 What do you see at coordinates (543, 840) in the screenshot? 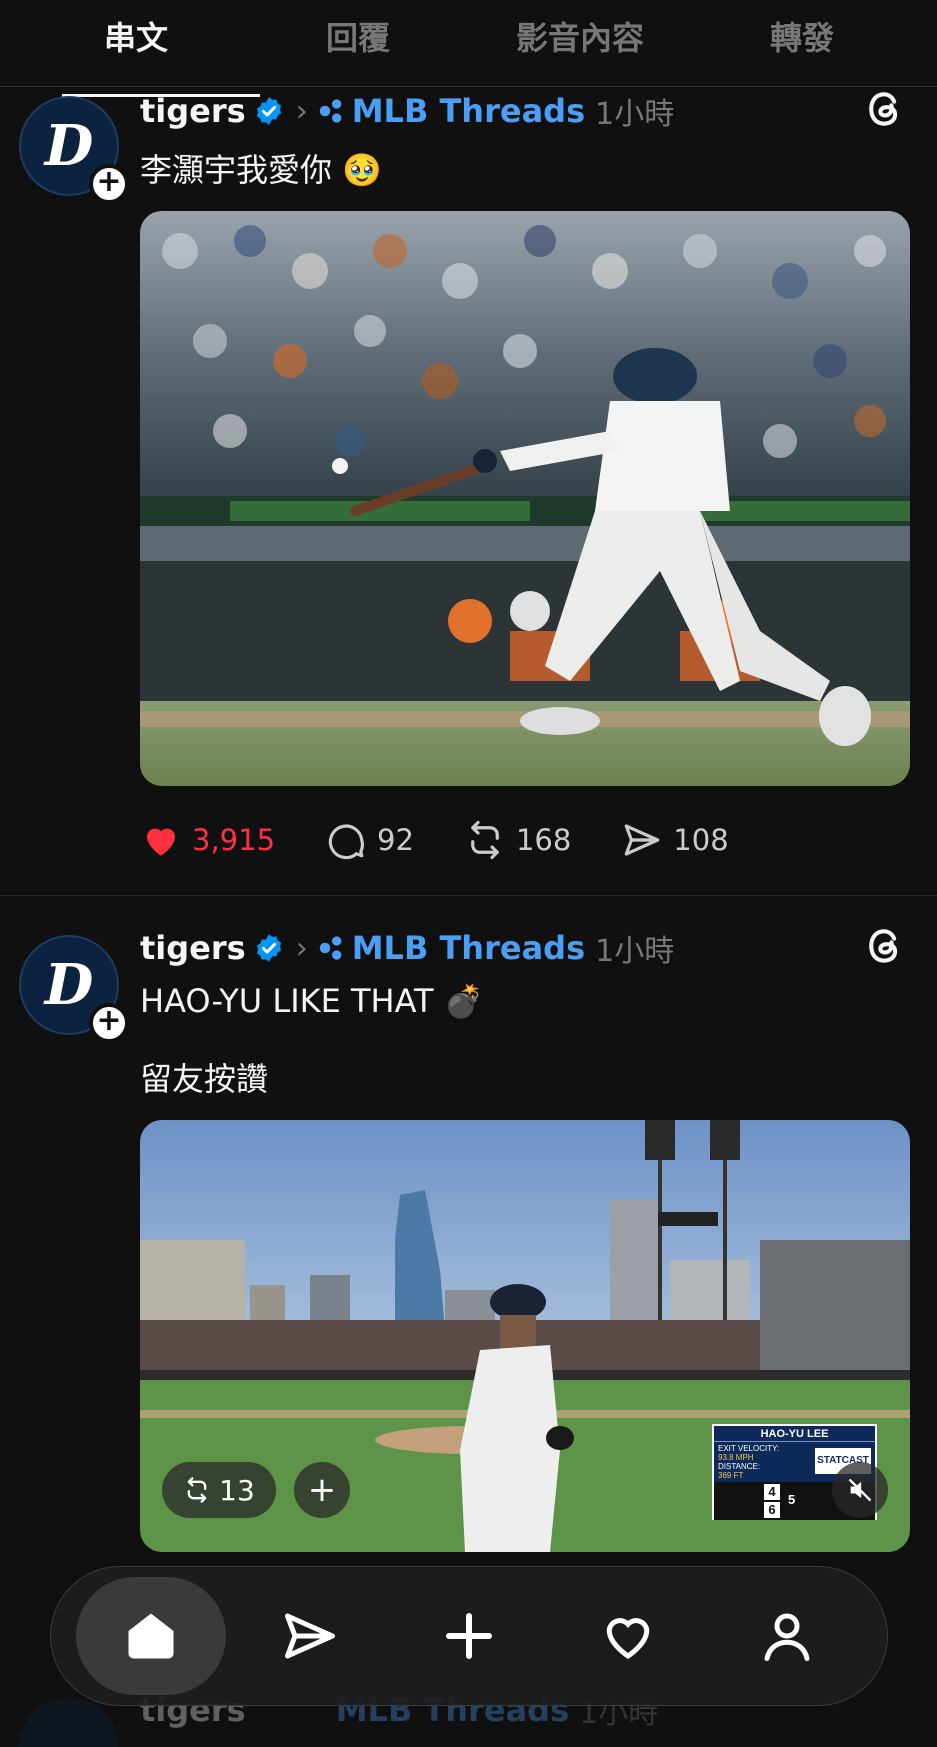
I see `repost-count: 168` at bounding box center [543, 840].